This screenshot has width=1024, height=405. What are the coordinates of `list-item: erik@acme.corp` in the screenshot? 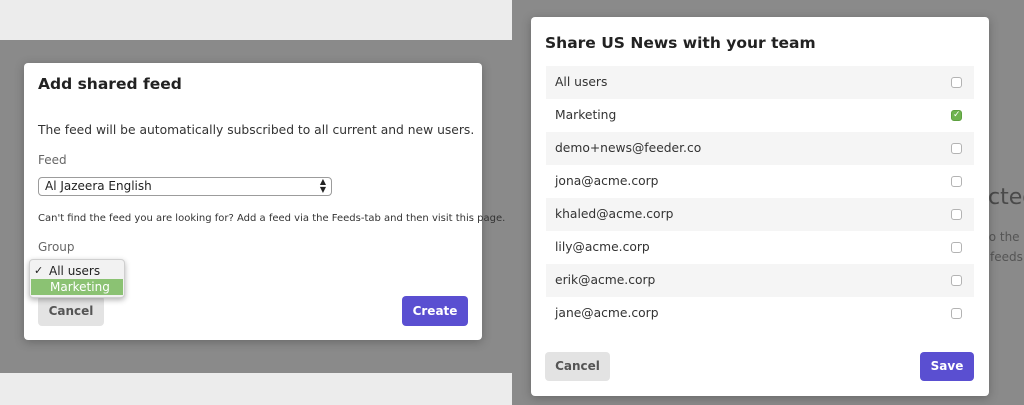 It's located at (760, 280).